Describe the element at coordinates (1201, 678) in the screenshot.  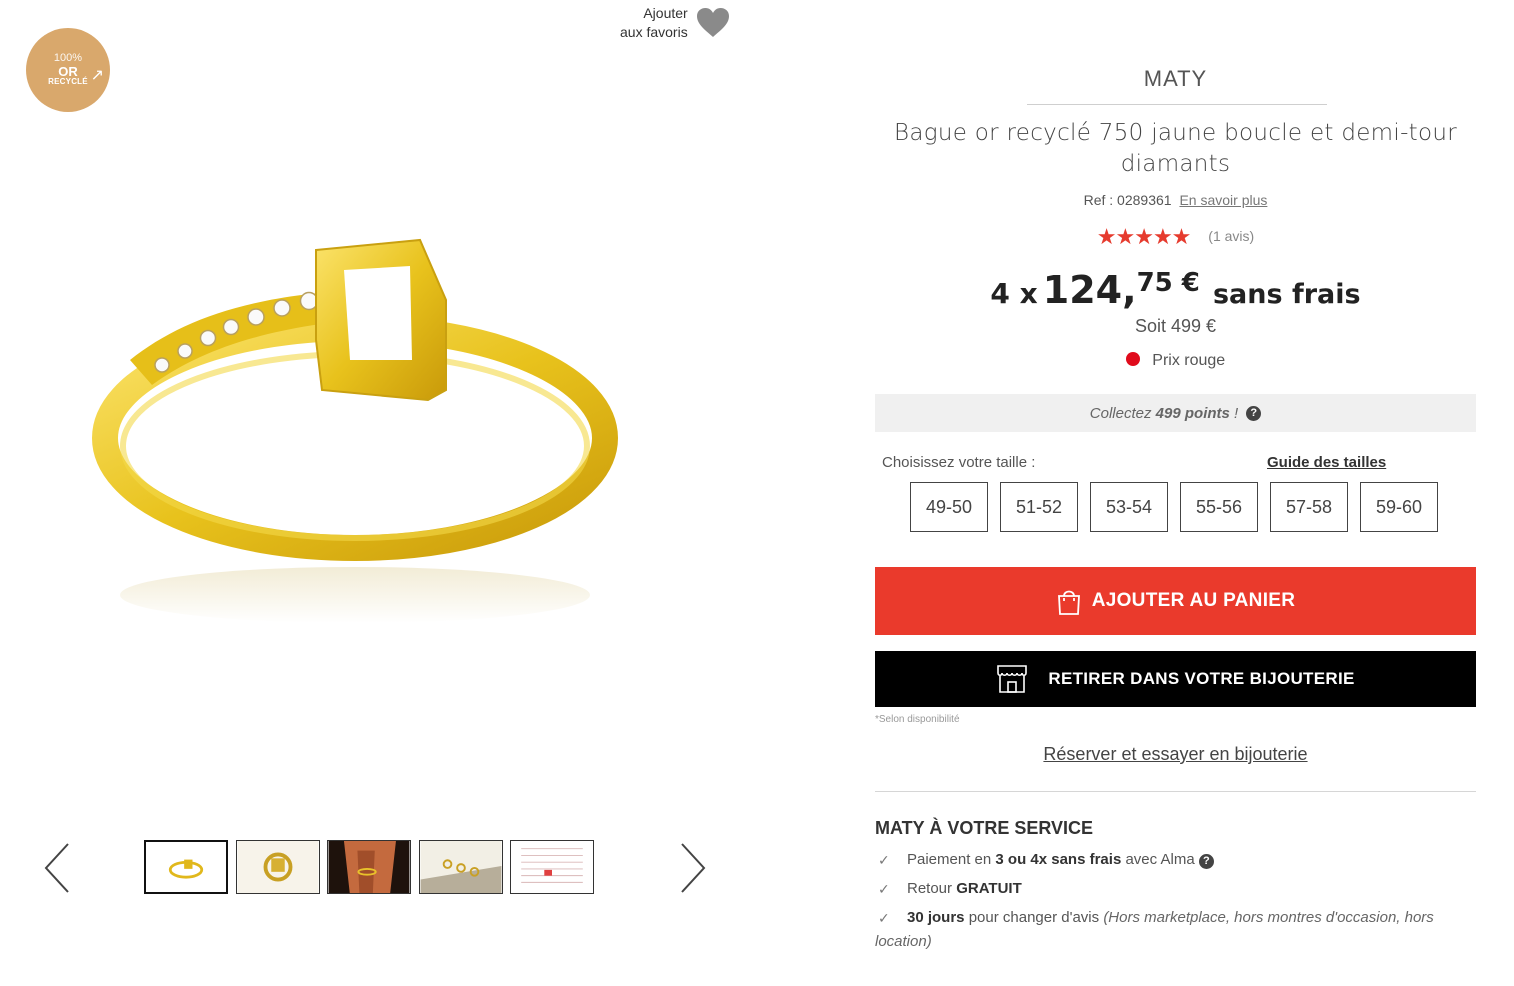
I see `store-pickup-label: RETIRER DANS VOTRE BIJOUTERIE` at that location.